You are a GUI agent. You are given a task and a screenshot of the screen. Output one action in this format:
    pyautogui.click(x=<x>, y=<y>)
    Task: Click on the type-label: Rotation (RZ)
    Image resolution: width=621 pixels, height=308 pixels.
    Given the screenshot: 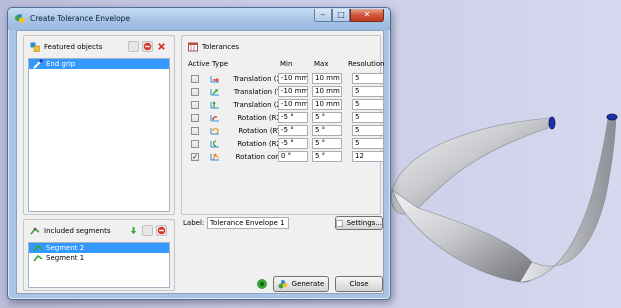 What is the action you would take?
    pyautogui.click(x=260, y=144)
    